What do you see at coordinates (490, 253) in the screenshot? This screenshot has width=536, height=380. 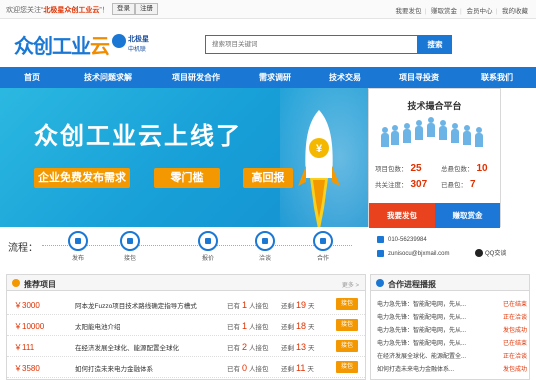 I see `qq-chat-button: QQ交谈` at bounding box center [490, 253].